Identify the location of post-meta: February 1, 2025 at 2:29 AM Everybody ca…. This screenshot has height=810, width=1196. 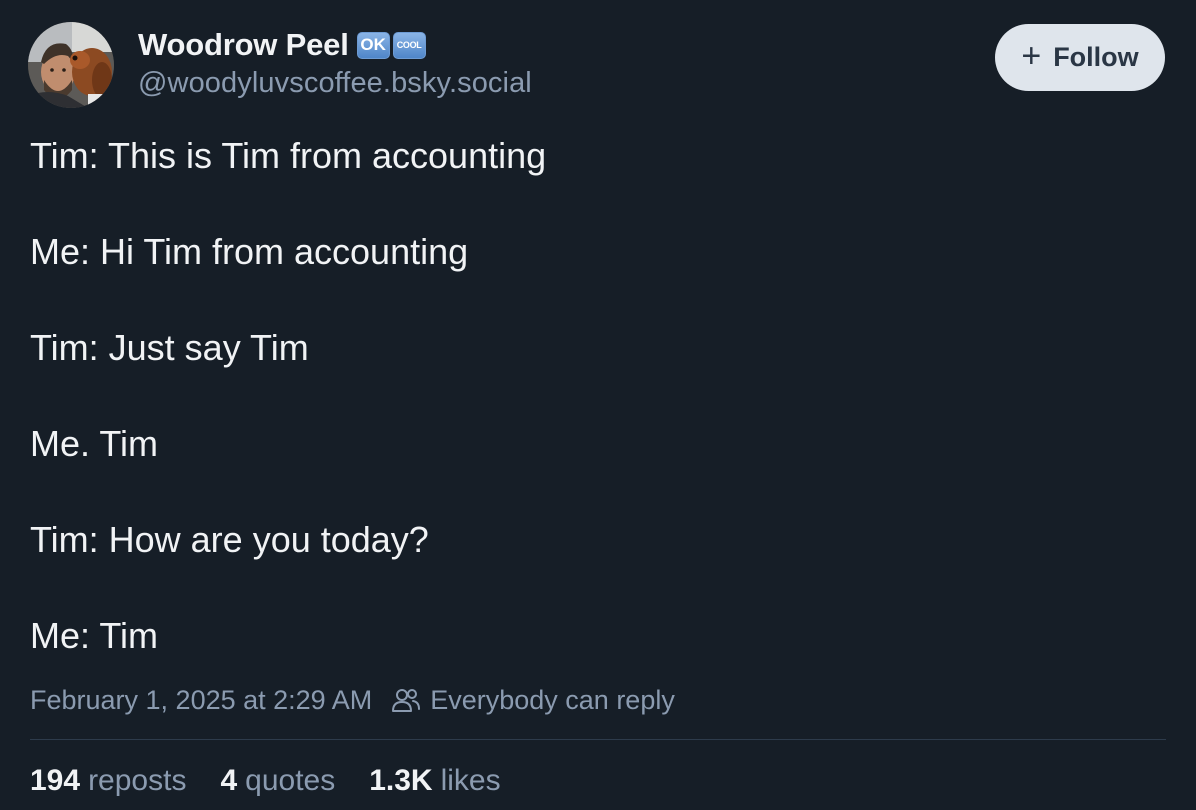
(352, 700).